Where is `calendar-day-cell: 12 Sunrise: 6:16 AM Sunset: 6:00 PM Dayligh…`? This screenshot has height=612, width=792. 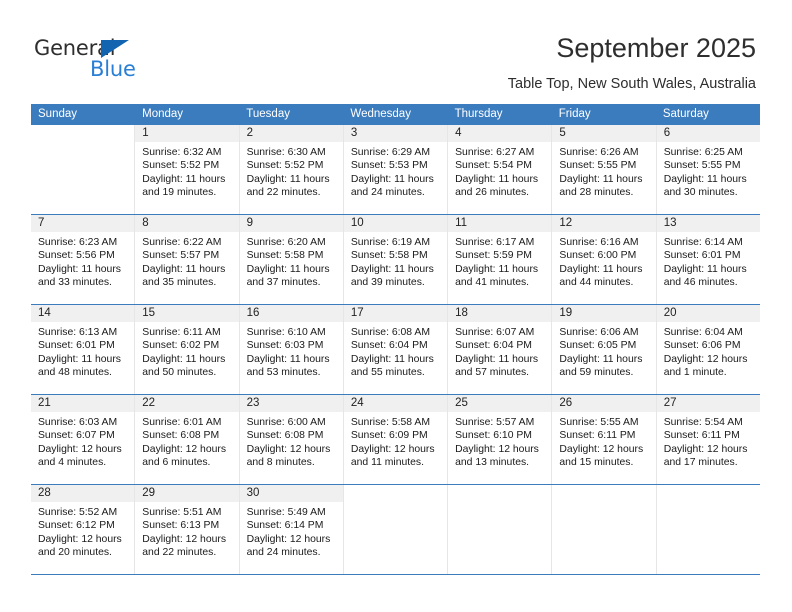 calendar-day-cell: 12 Sunrise: 6:16 AM Sunset: 6:00 PM Dayligh… is located at coordinates (603, 259).